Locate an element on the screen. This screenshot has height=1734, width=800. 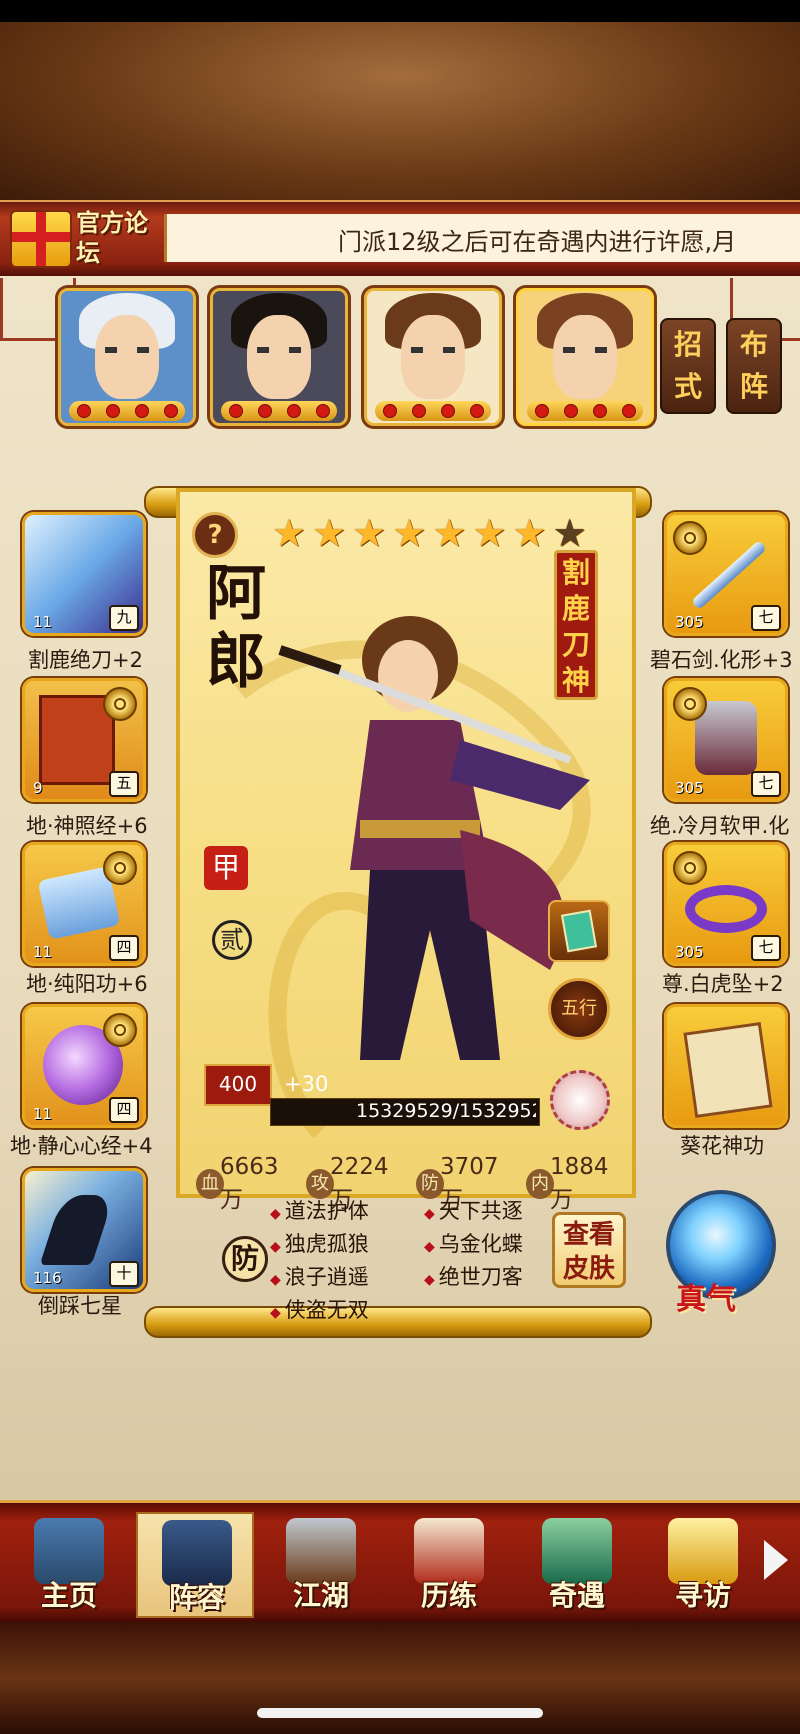
equip-label-right-1: 碧石剑.化形+3 is located at coordinates (721, 660).